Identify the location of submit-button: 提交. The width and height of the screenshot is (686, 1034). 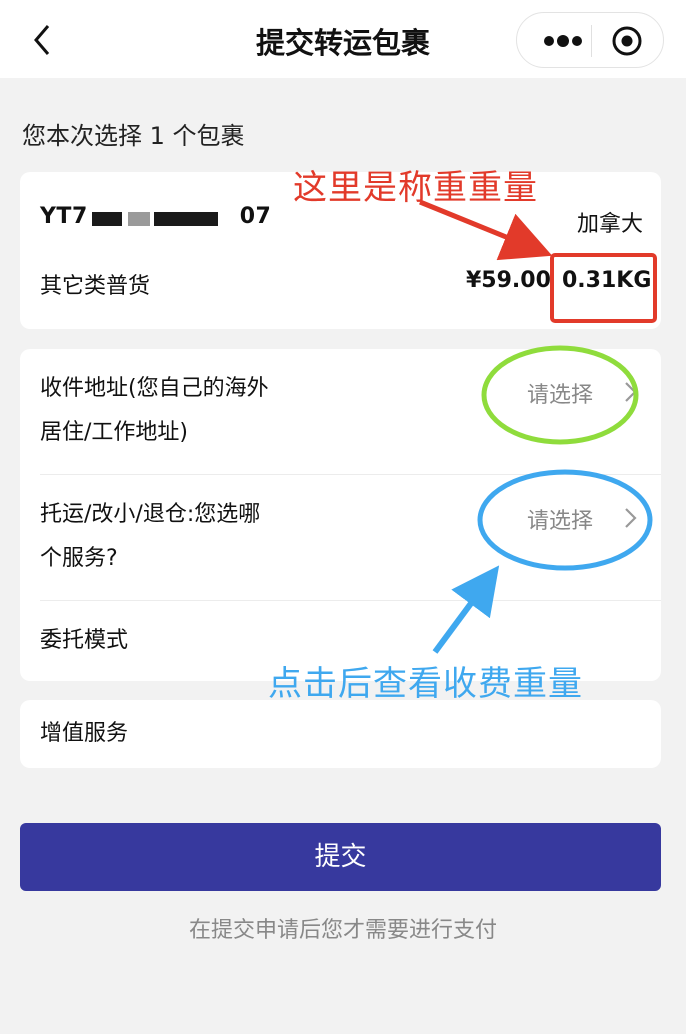
(340, 857).